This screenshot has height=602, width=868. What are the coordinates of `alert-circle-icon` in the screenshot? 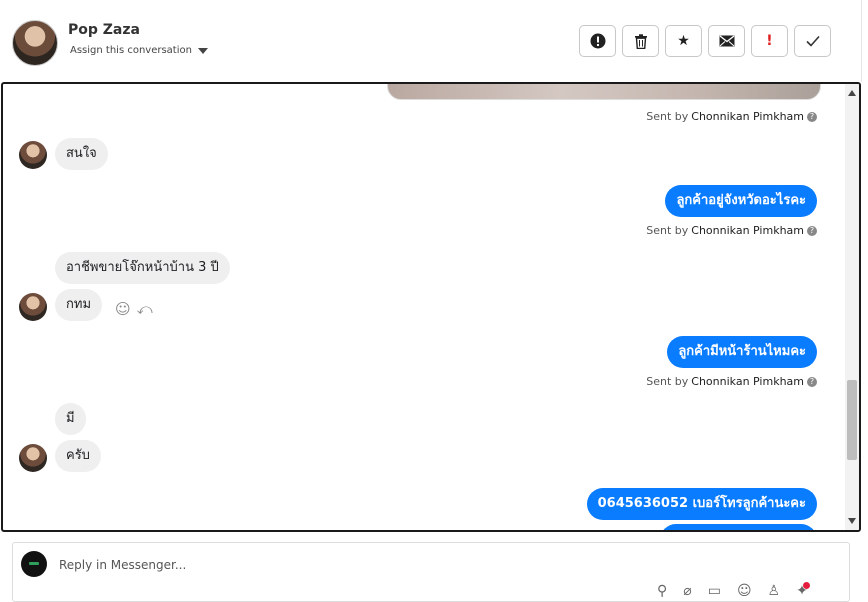 It's located at (597, 41).